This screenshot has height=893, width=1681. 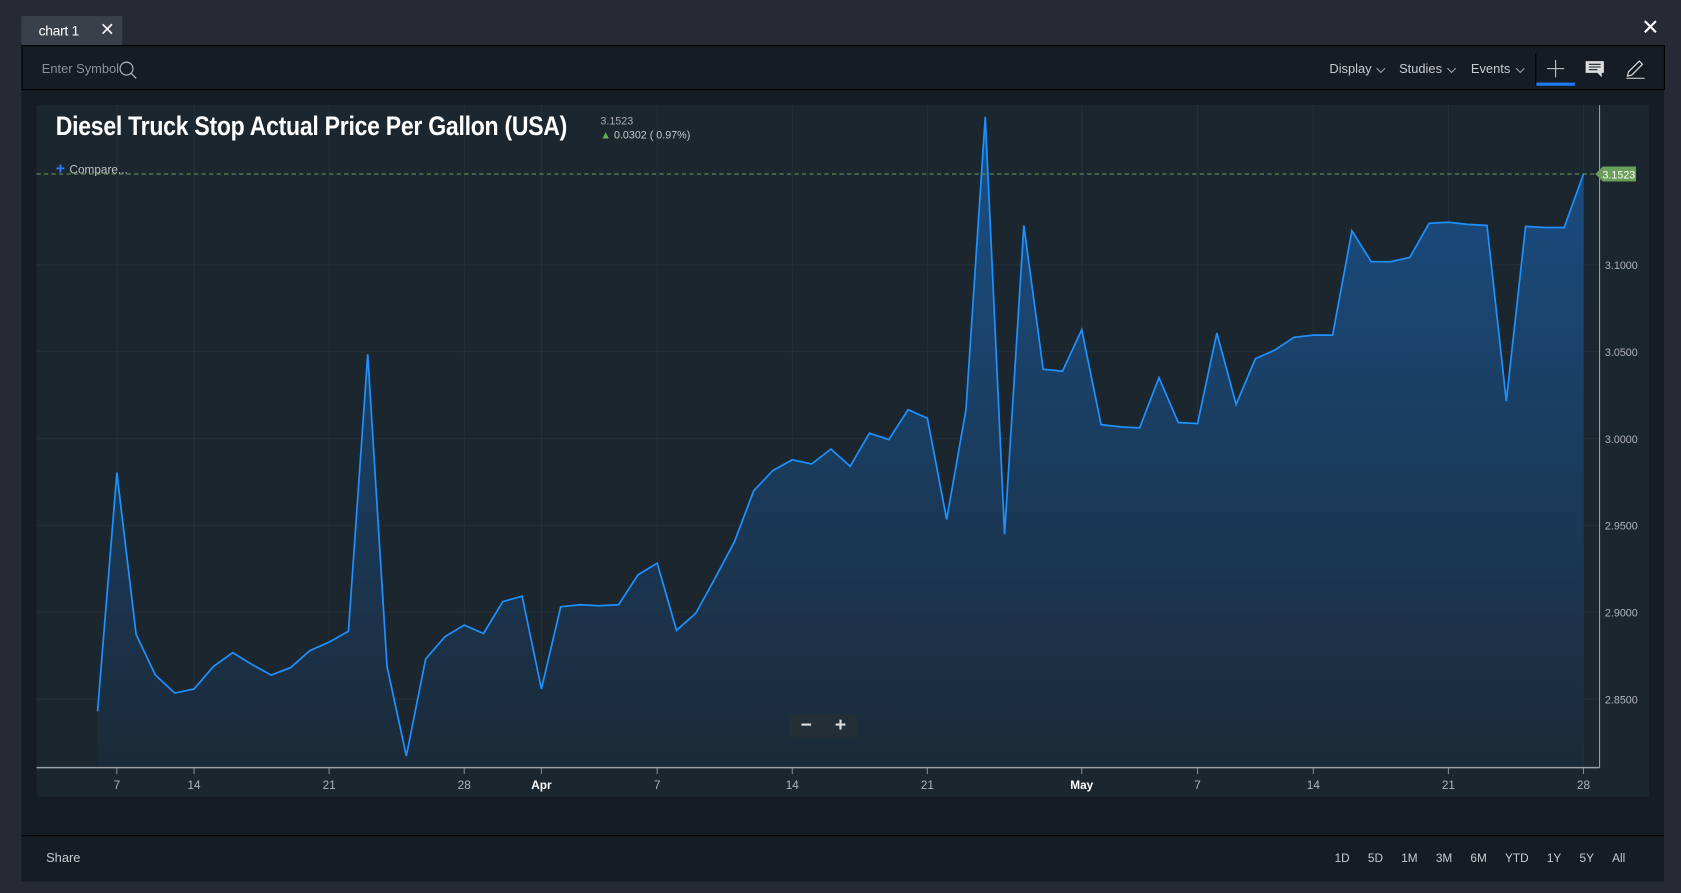 What do you see at coordinates (806, 726) in the screenshot?
I see `zoom-out-button: −` at bounding box center [806, 726].